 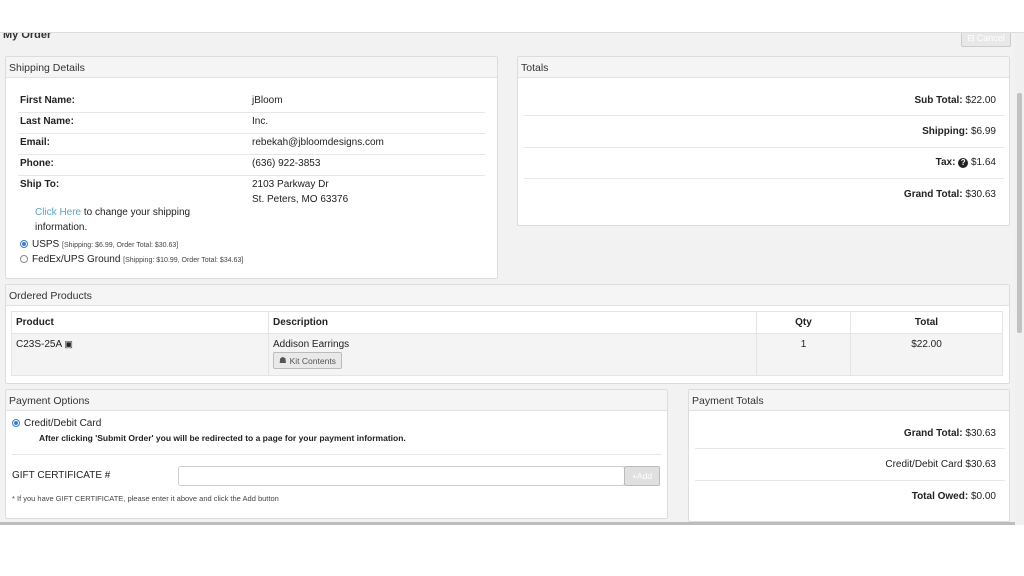 What do you see at coordinates (39, 344) in the screenshot?
I see `product-code: C23S-25A` at bounding box center [39, 344].